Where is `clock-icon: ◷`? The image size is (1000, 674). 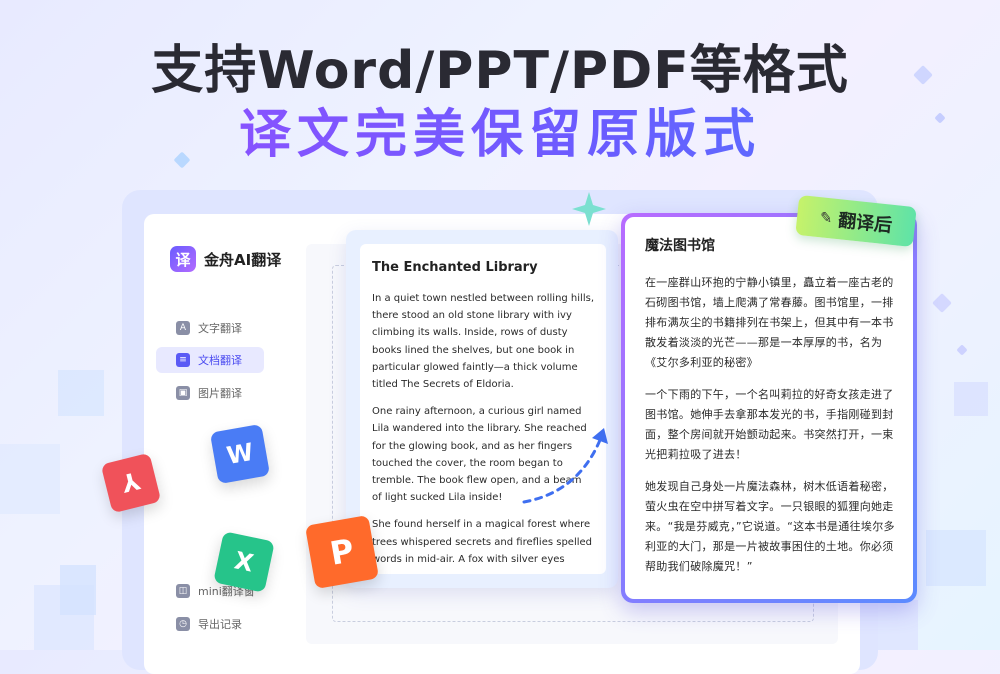 clock-icon: ◷ is located at coordinates (183, 624).